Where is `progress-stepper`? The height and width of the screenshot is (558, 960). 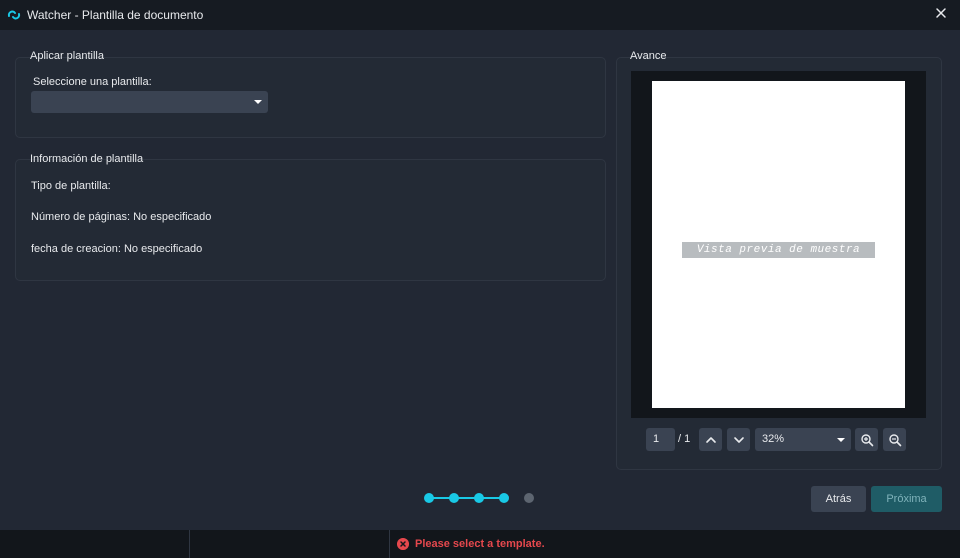
progress-stepper is located at coordinates (479, 498).